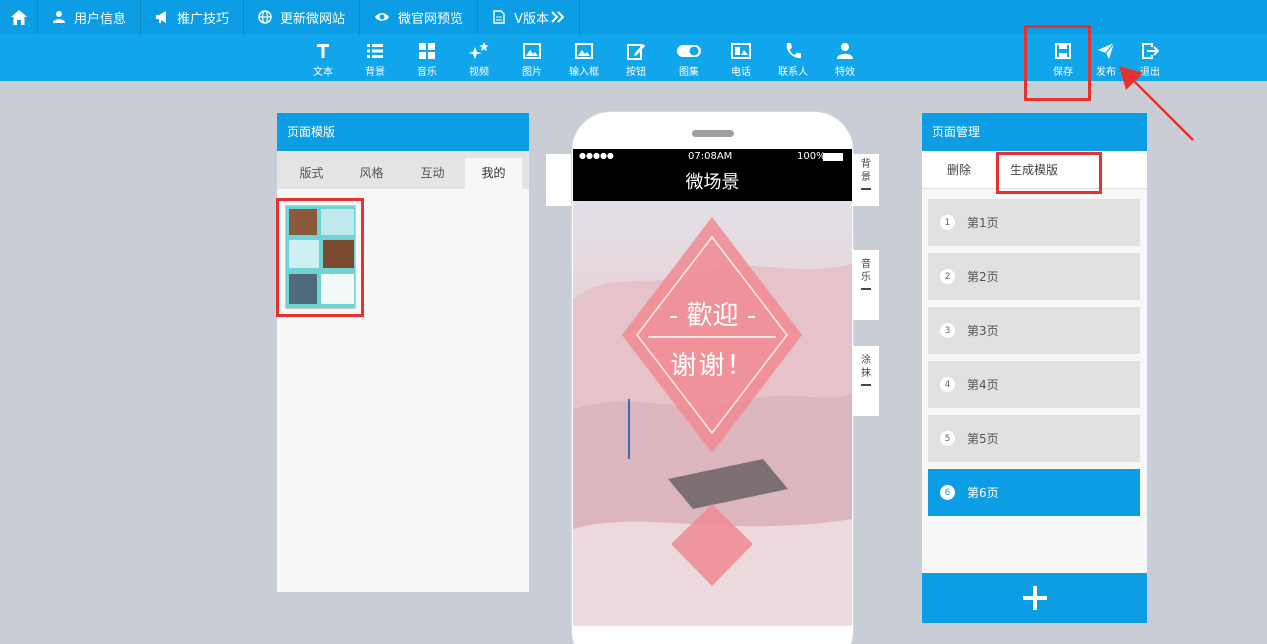 The width and height of the screenshot is (1267, 644). I want to click on plus-icon, so click(1034, 598).